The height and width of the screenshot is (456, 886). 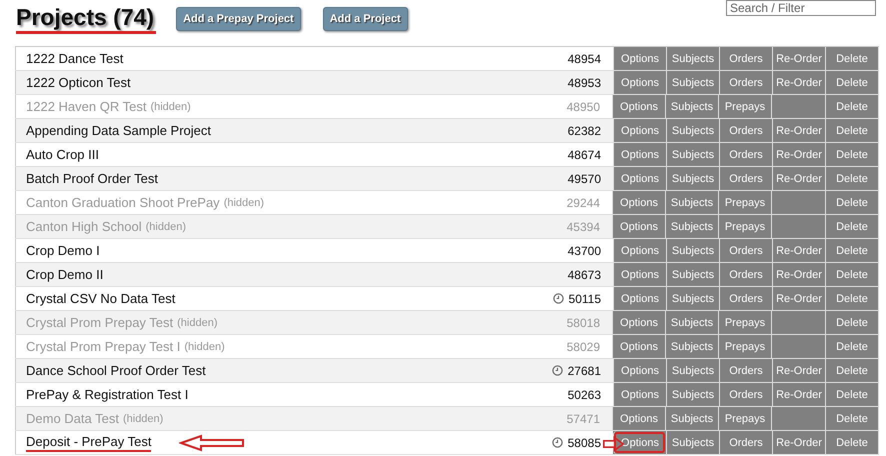 What do you see at coordinates (584, 251) in the screenshot?
I see `project-number: 43700` at bounding box center [584, 251].